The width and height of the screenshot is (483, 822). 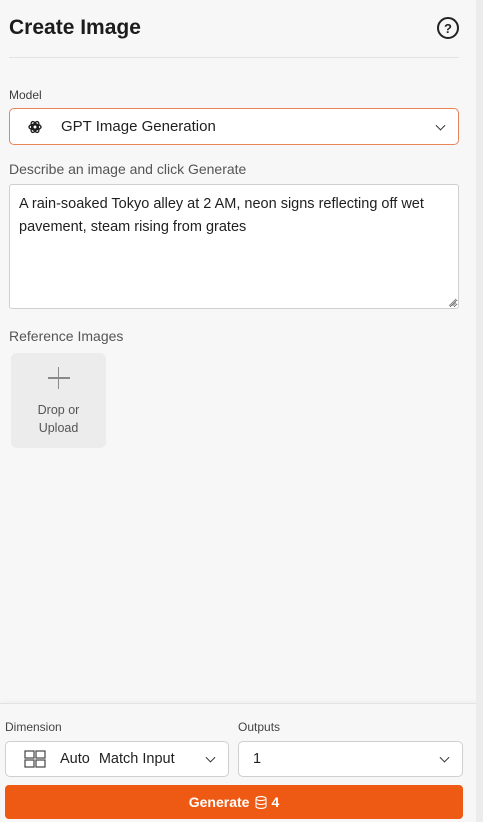 What do you see at coordinates (448, 28) in the screenshot?
I see `help-icon: ?` at bounding box center [448, 28].